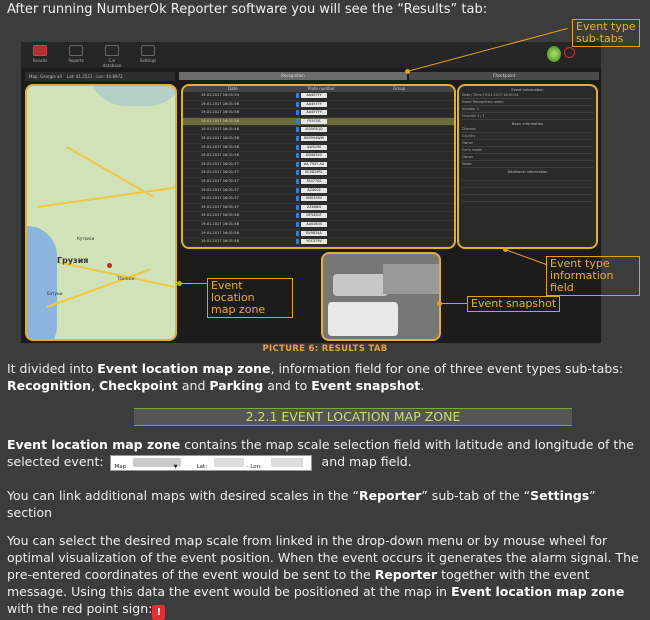 The height and width of the screenshot is (620, 650). Describe the element at coordinates (314, 147) in the screenshot. I see `plate-number: QW5290` at that location.